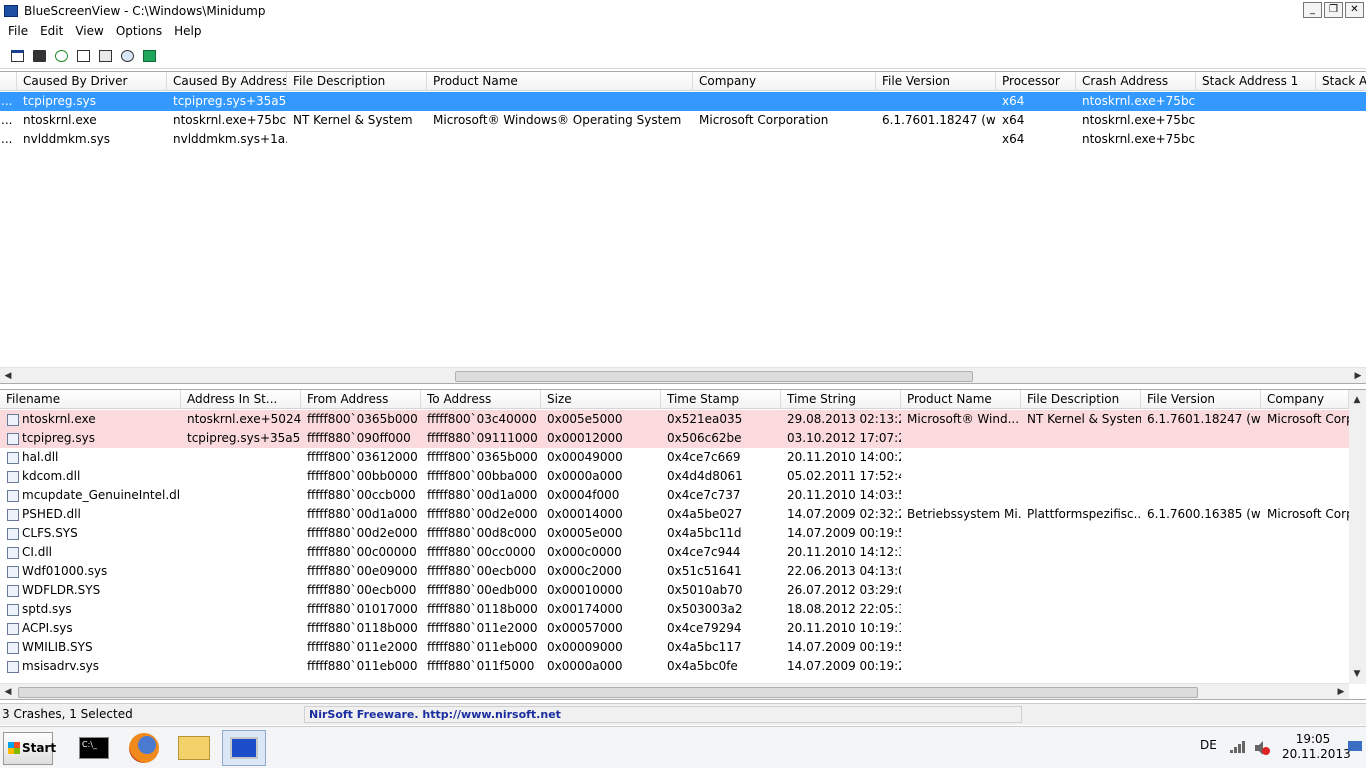 Image resolution: width=1366 pixels, height=768 pixels. What do you see at coordinates (583, 495) in the screenshot?
I see `cell-size: 0x0004f000` at bounding box center [583, 495].